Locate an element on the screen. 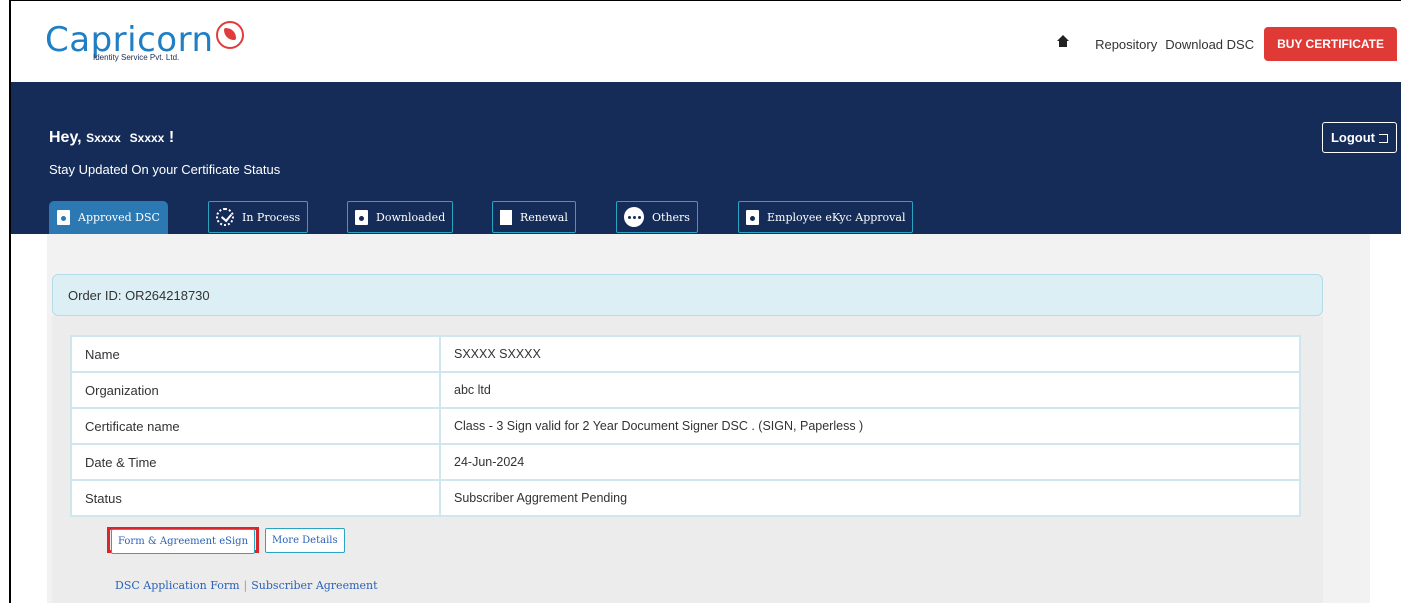 This screenshot has height=603, width=1401. progress-icon is located at coordinates (225, 217).